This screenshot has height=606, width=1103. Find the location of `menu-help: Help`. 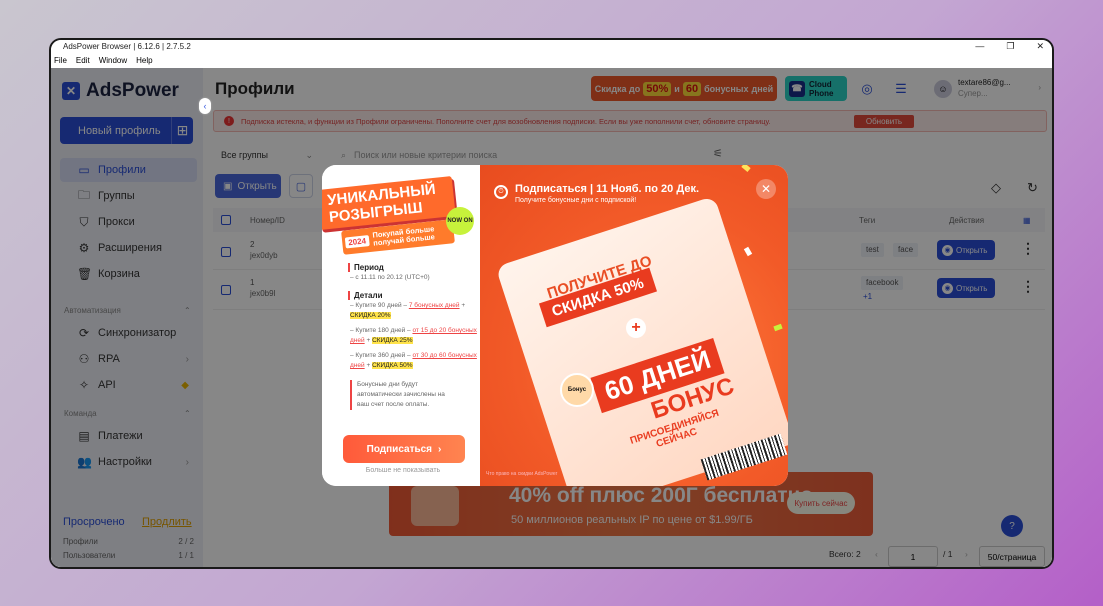

menu-help: Help is located at coordinates (144, 60).